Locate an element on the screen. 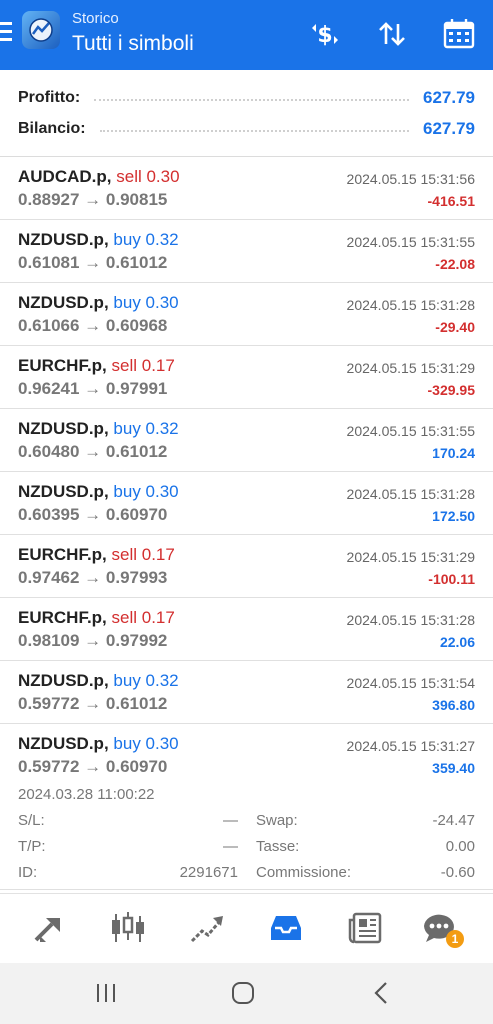 This screenshot has width=493, height=1024. swap-value: -24.47 is located at coordinates (453, 820).